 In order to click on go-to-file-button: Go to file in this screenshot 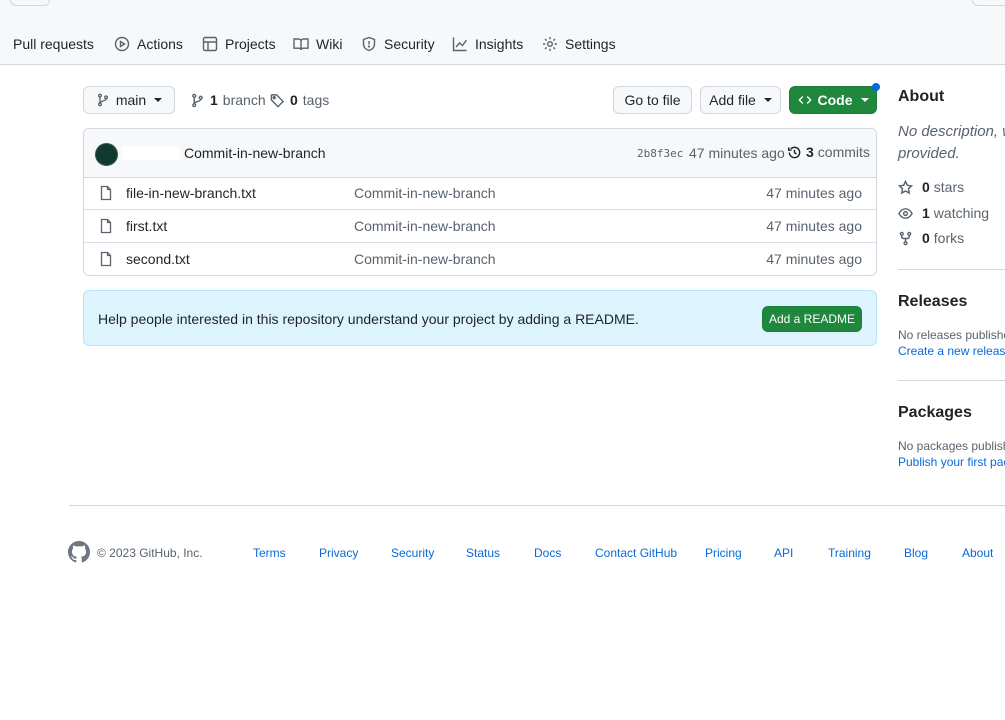, I will do `click(652, 100)`.